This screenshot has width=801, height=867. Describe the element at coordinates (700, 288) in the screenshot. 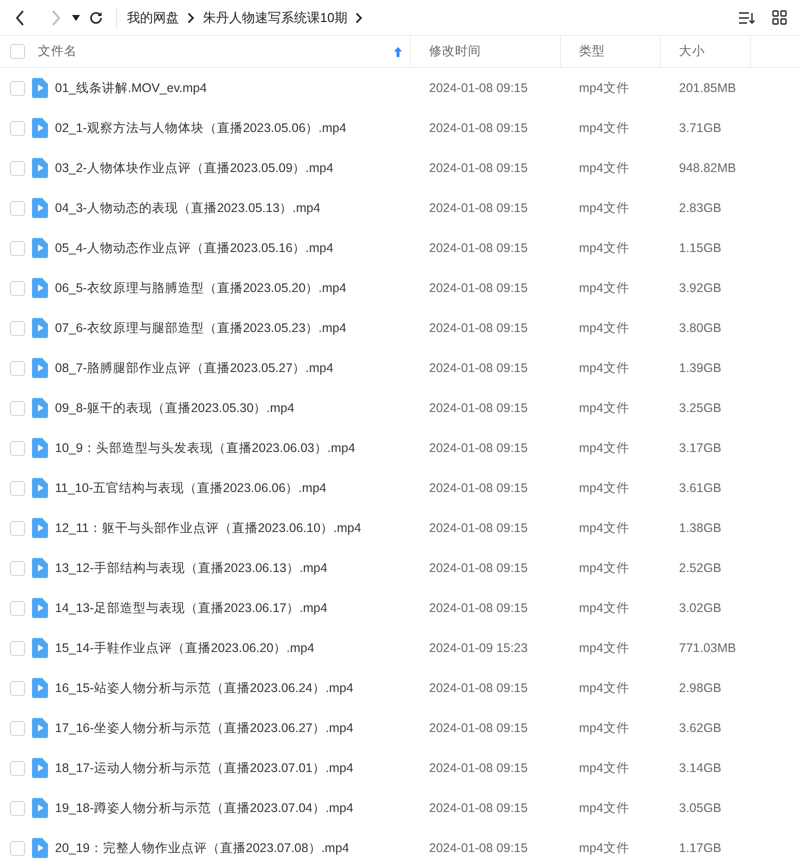

I see `file-size: 3.92GB` at that location.